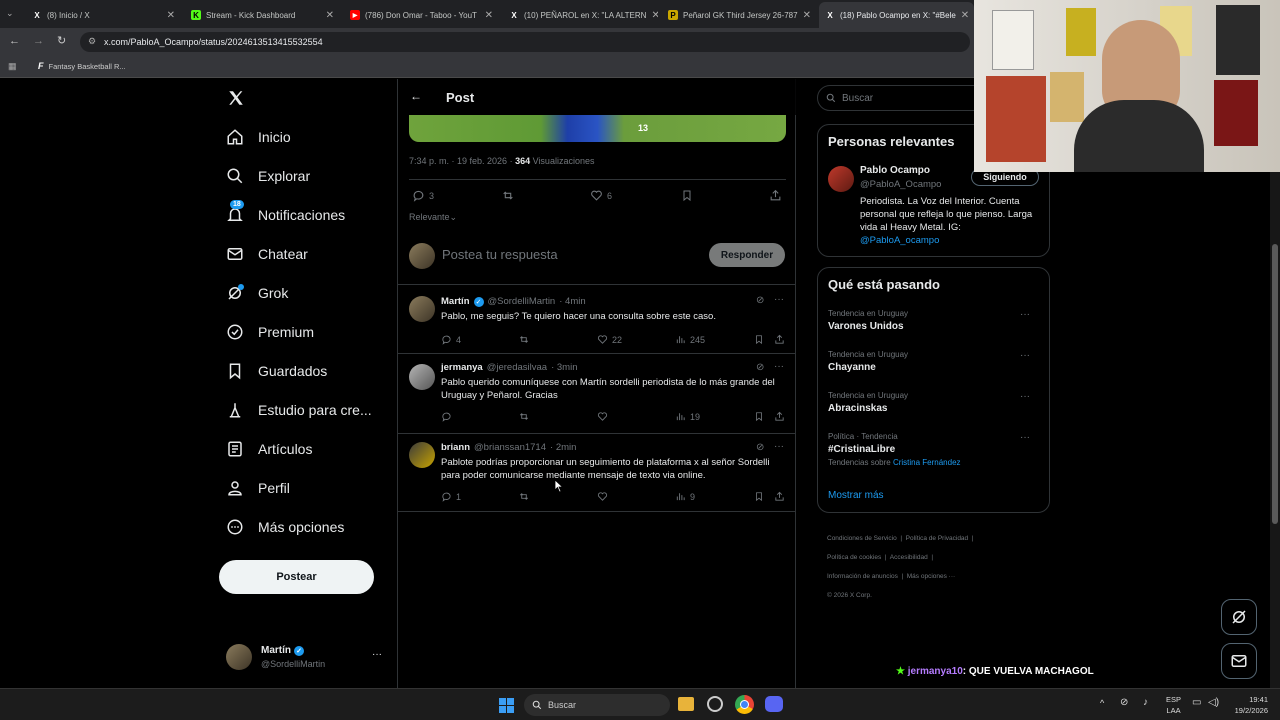 This screenshot has height=720, width=1280. What do you see at coordinates (934, 361) in the screenshot?
I see `trend-item: Tendencia en Uruguay Chayanne ···` at bounding box center [934, 361].